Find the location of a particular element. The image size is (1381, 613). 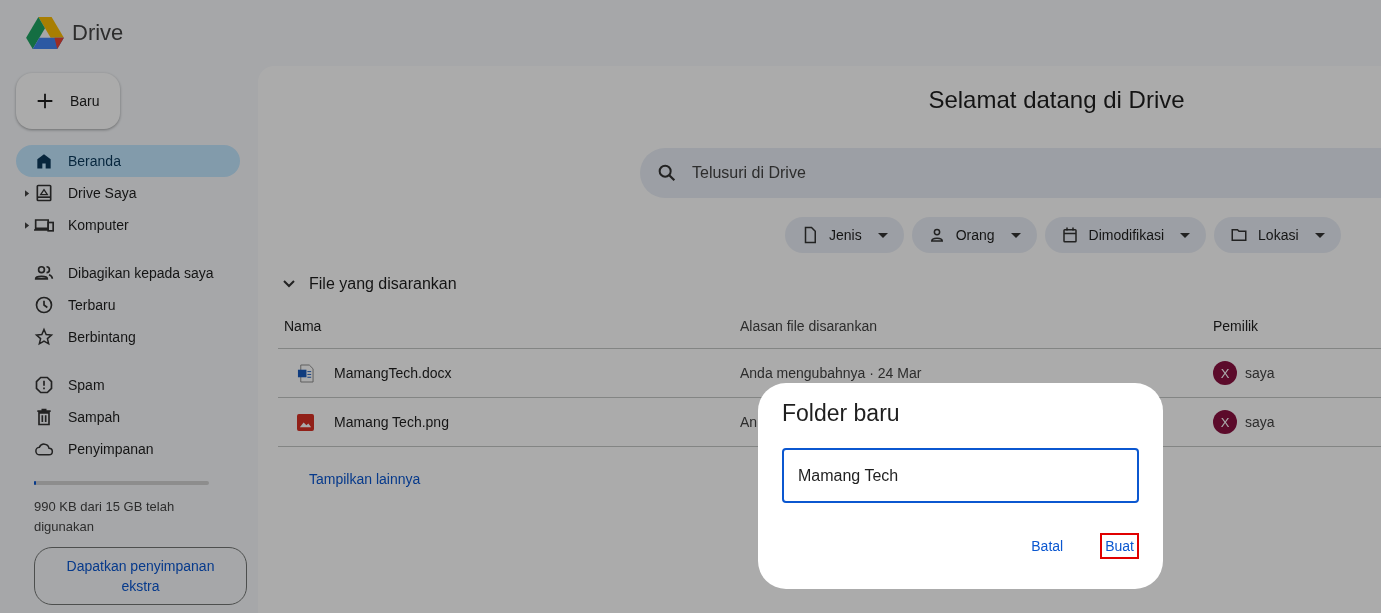

create-button: Buat is located at coordinates (1119, 546).